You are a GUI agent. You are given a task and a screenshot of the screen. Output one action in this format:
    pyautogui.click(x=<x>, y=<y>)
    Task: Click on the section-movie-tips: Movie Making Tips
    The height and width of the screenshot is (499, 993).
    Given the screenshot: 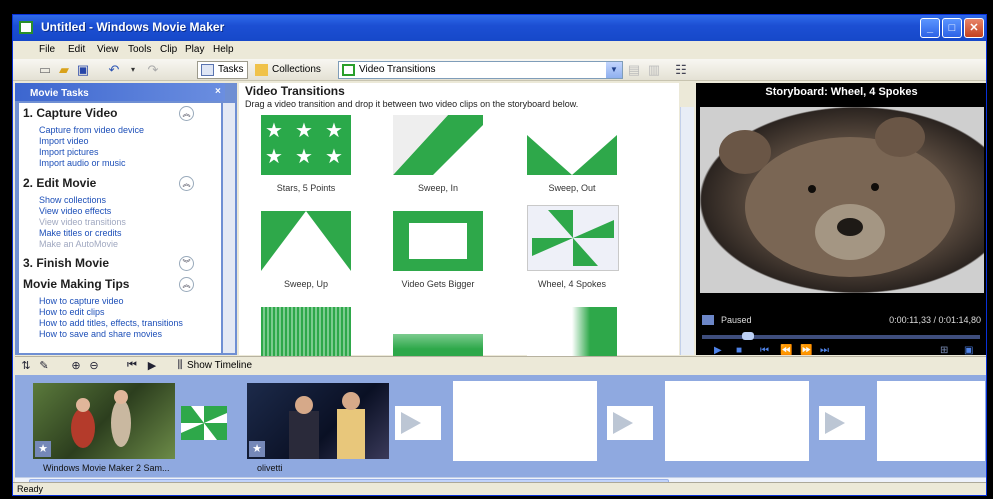 What is the action you would take?
    pyautogui.click(x=76, y=284)
    